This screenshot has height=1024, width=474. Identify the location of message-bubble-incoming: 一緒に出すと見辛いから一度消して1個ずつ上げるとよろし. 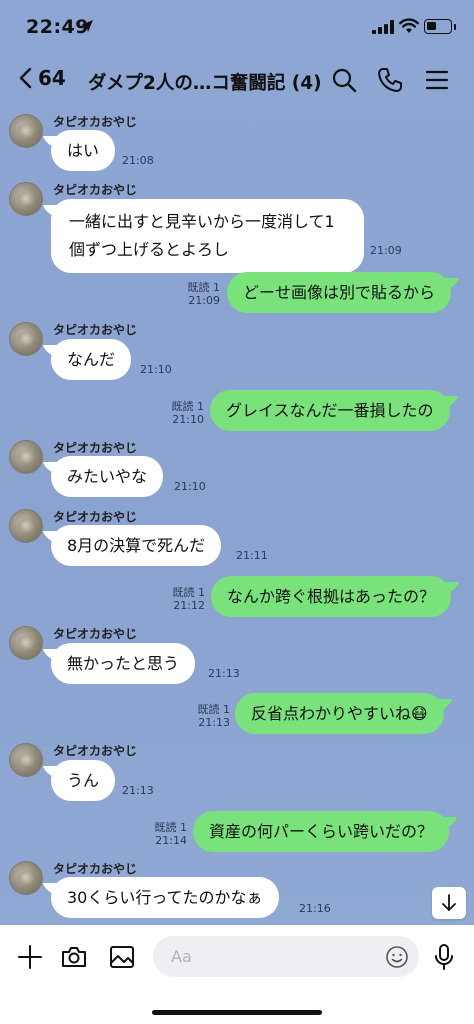
(207, 236).